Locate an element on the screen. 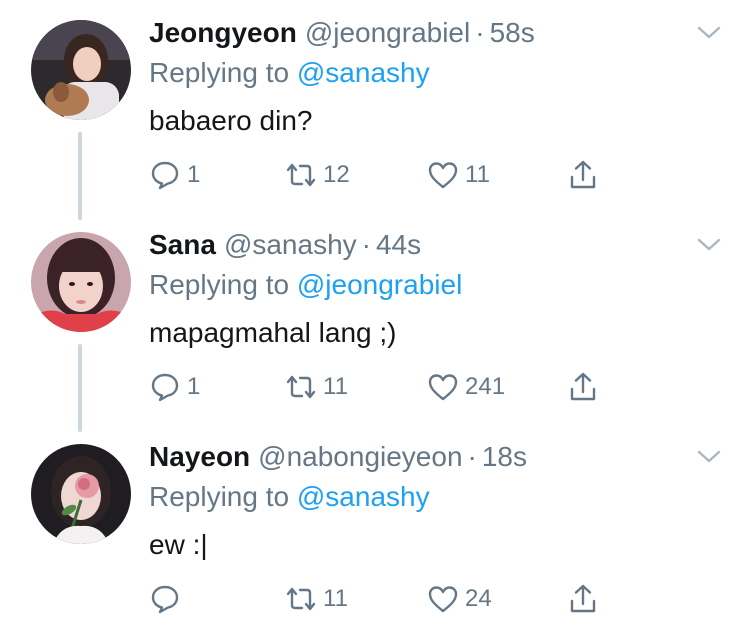 The width and height of the screenshot is (750, 636). like-button: 241 is located at coordinates (466, 387).